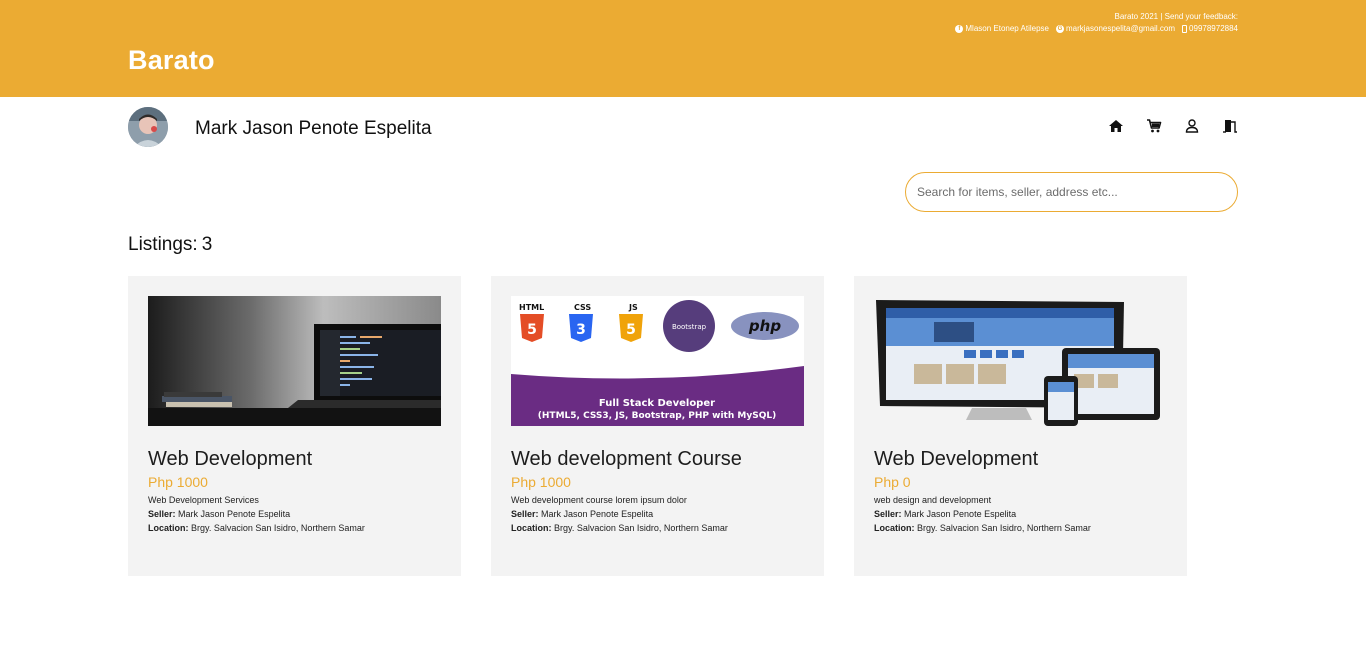 This screenshot has height=657, width=1366. I want to click on svg-text: 3, so click(581, 330).